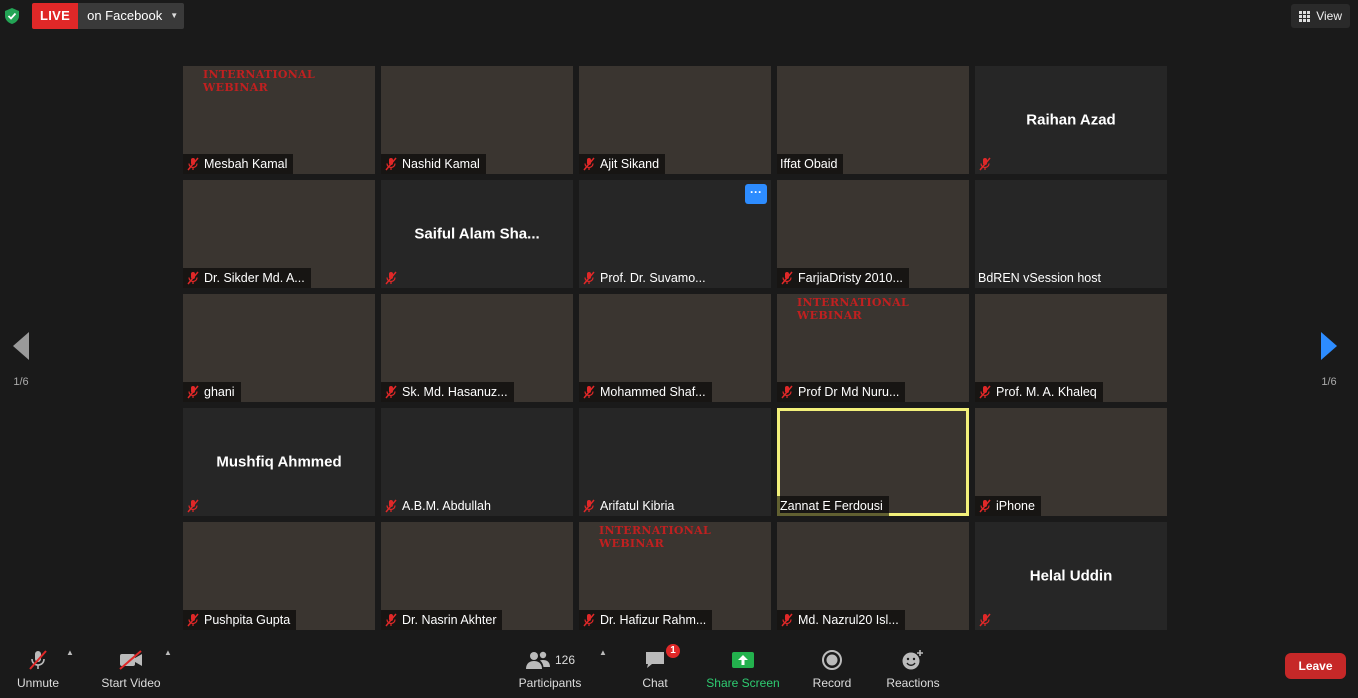 Image resolution: width=1358 pixels, height=698 pixels. I want to click on more-options-icon: ···, so click(756, 194).